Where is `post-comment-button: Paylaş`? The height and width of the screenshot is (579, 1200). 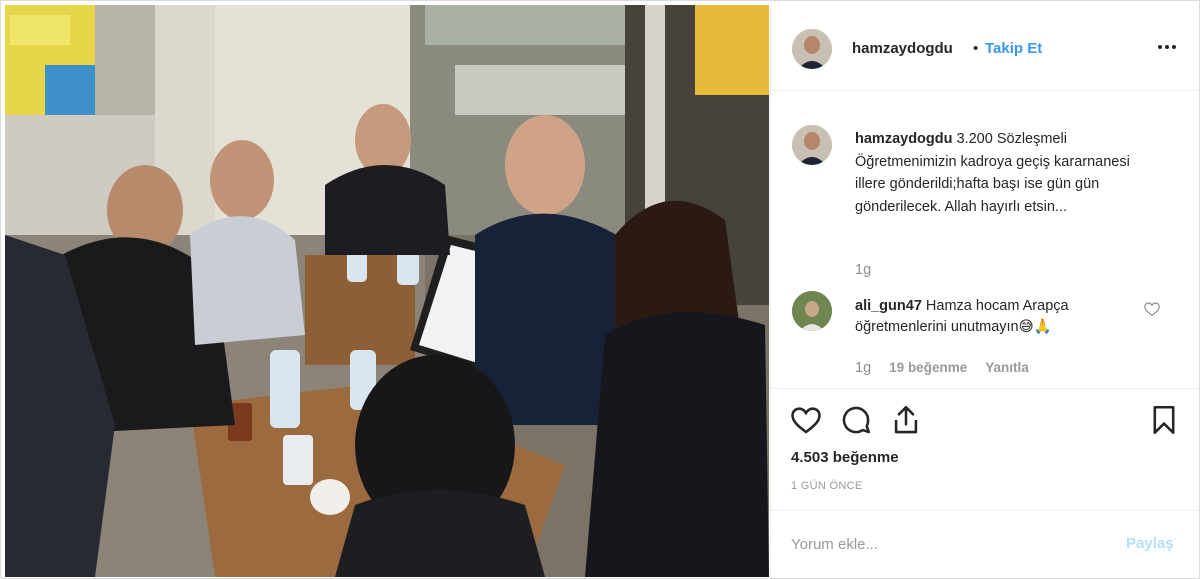
post-comment-button: Paylaş is located at coordinates (1150, 543).